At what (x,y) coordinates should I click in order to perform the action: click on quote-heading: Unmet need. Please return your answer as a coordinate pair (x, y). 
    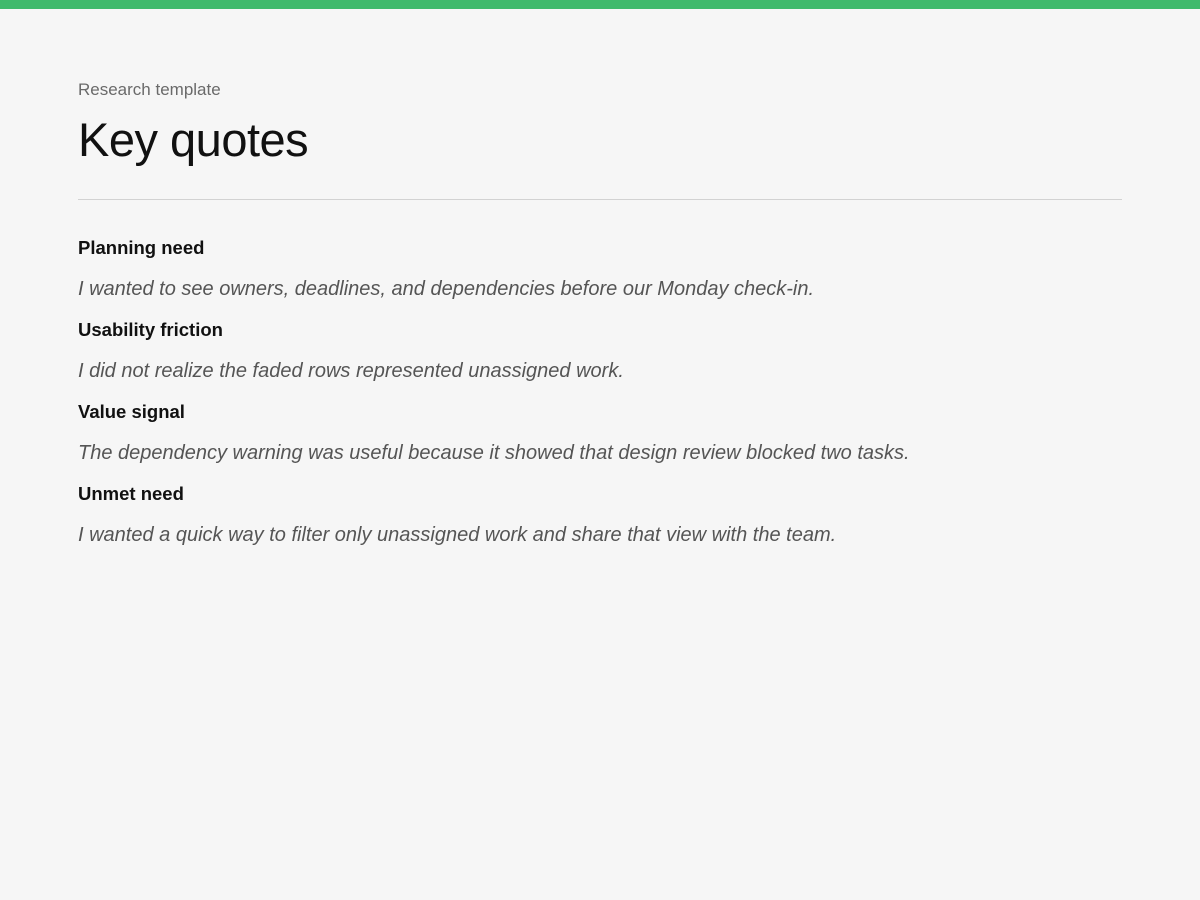
    Looking at the image, I should click on (131, 493).